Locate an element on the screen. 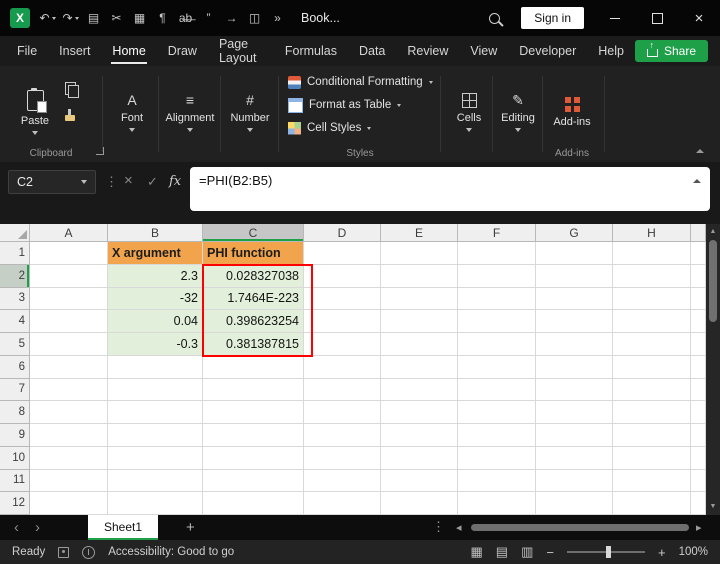  page-layout-view-icon: ▤ is located at coordinates (502, 552).